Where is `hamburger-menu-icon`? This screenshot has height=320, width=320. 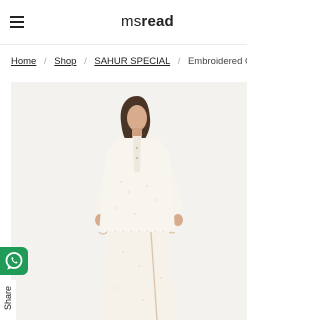
hamburger-menu-icon is located at coordinates (17, 22).